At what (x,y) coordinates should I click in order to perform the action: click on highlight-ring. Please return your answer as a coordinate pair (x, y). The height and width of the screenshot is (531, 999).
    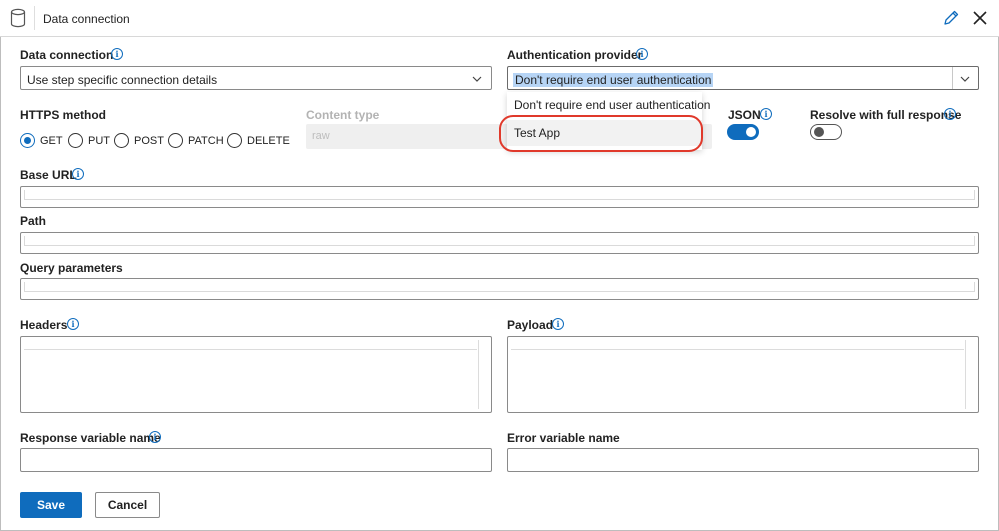
    Looking at the image, I should click on (601, 133).